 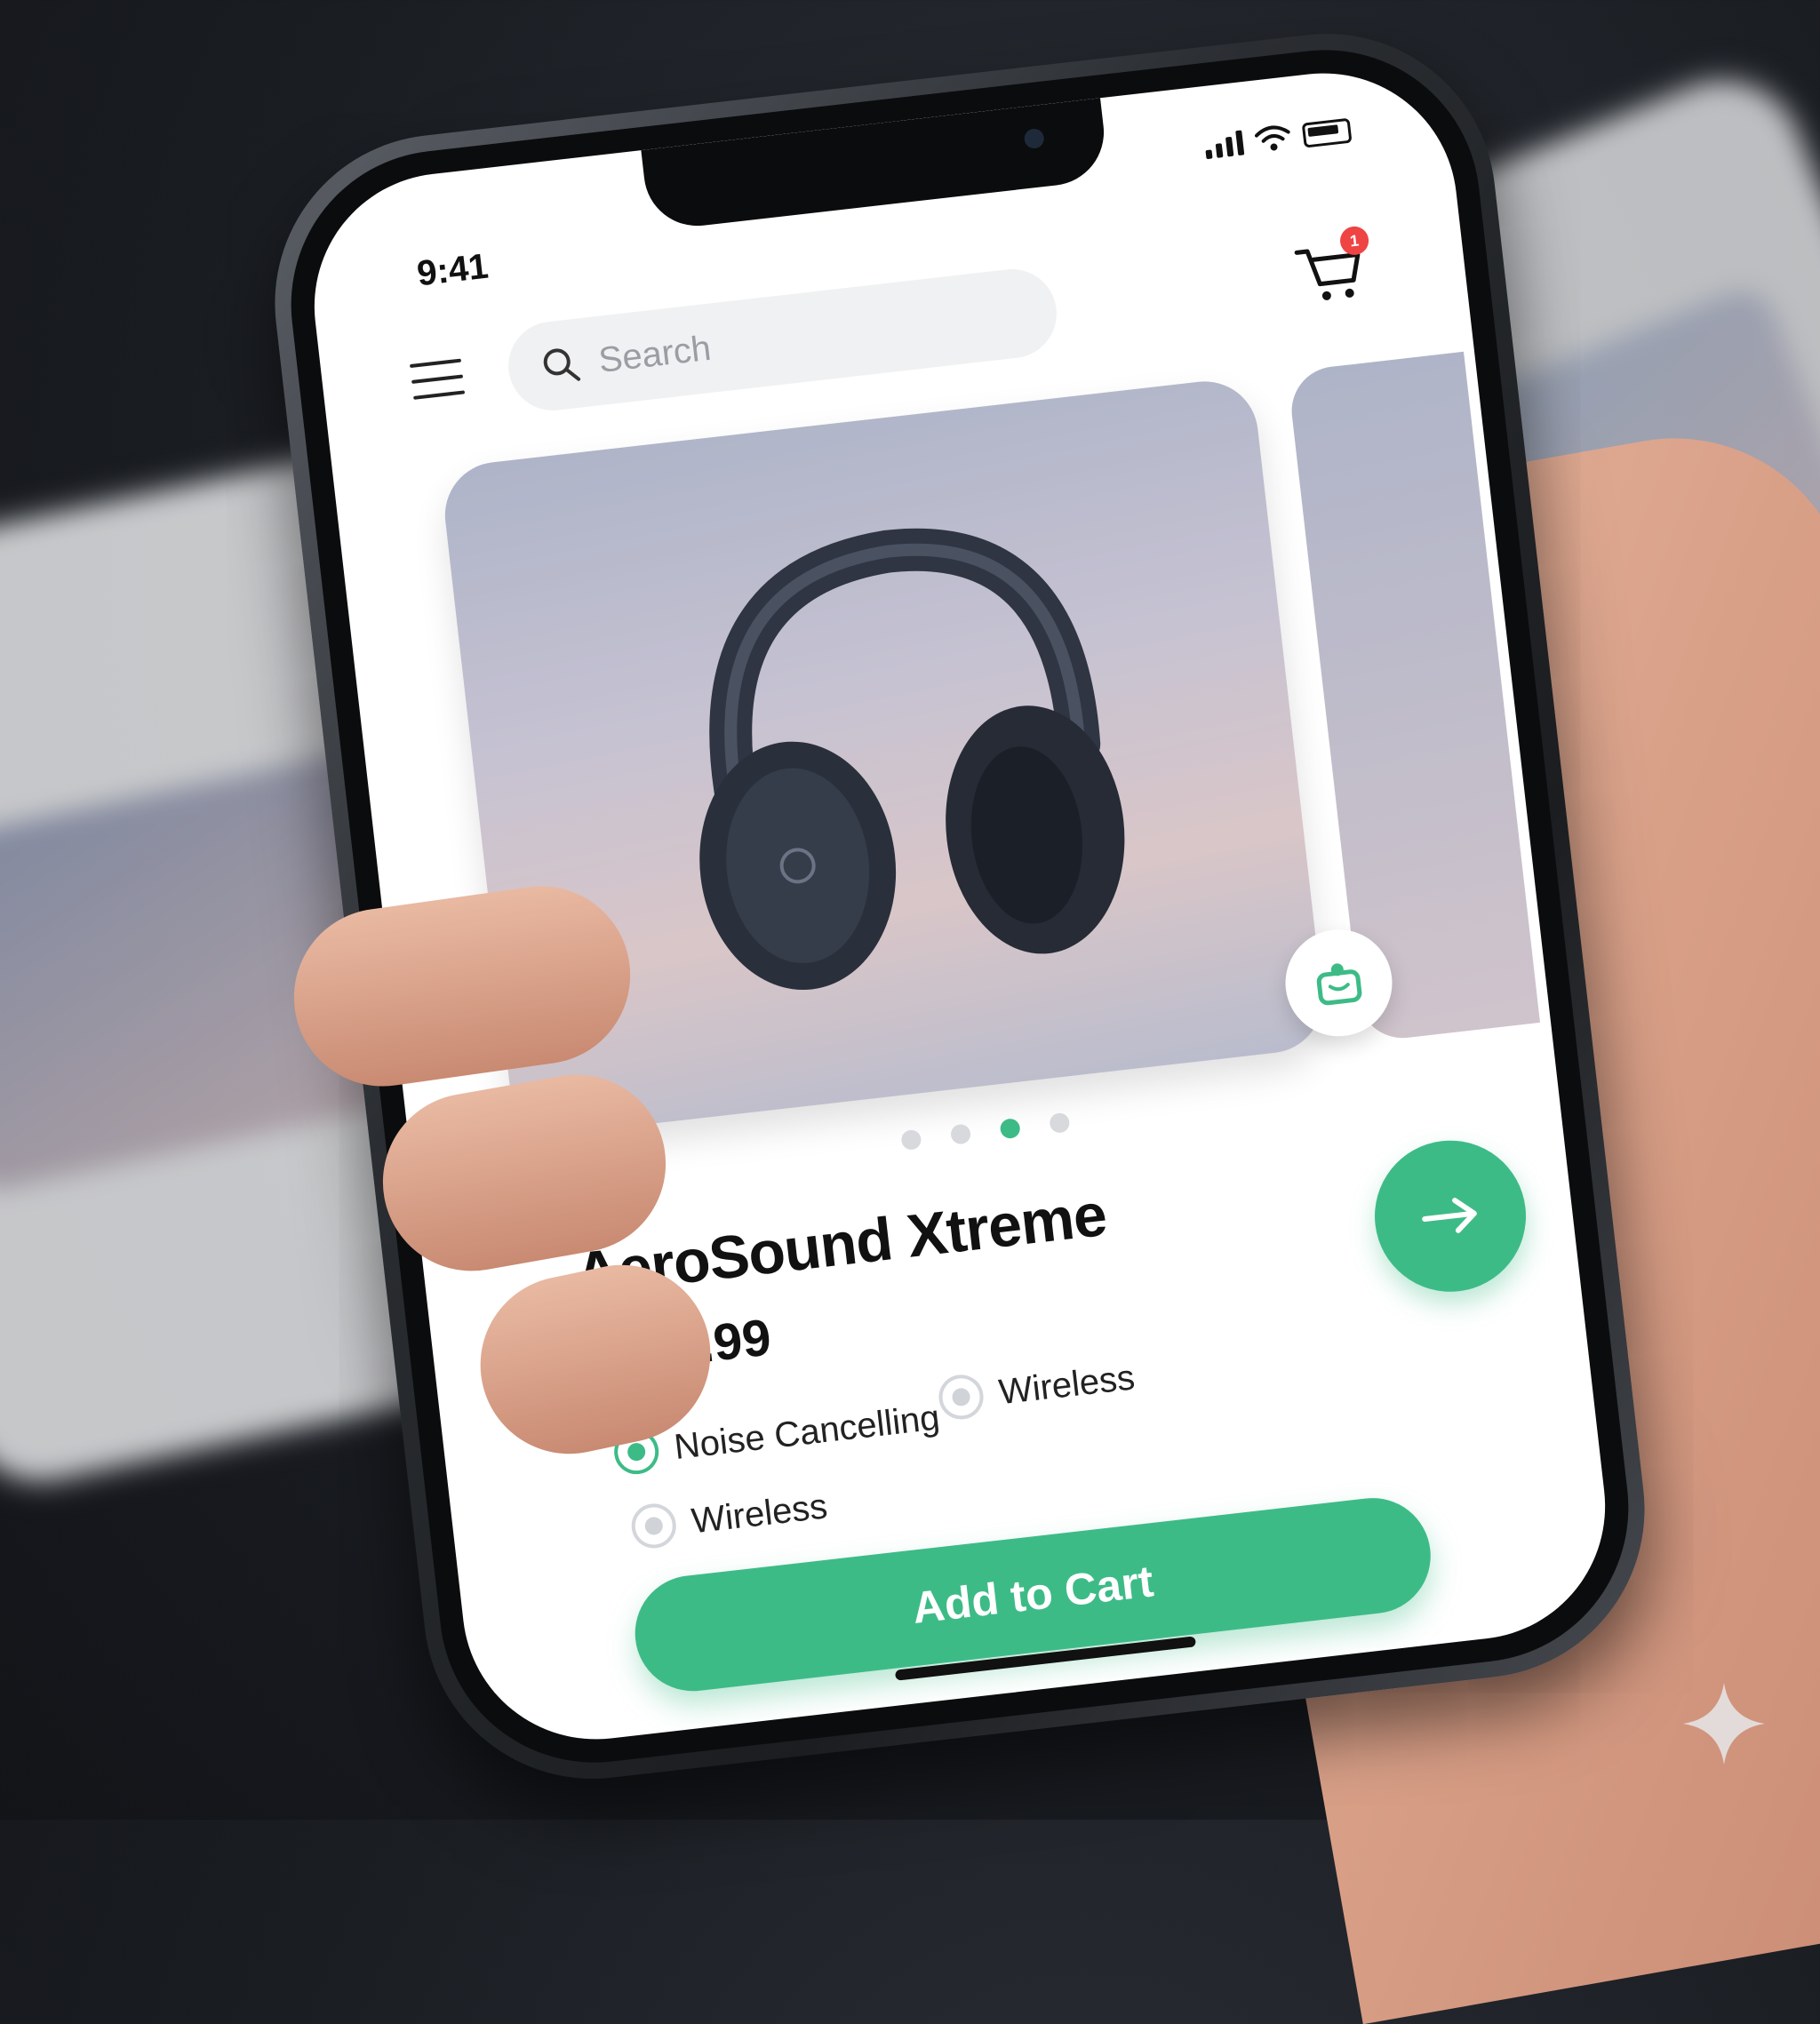 I want to click on cart-button: 1, so click(x=1331, y=266).